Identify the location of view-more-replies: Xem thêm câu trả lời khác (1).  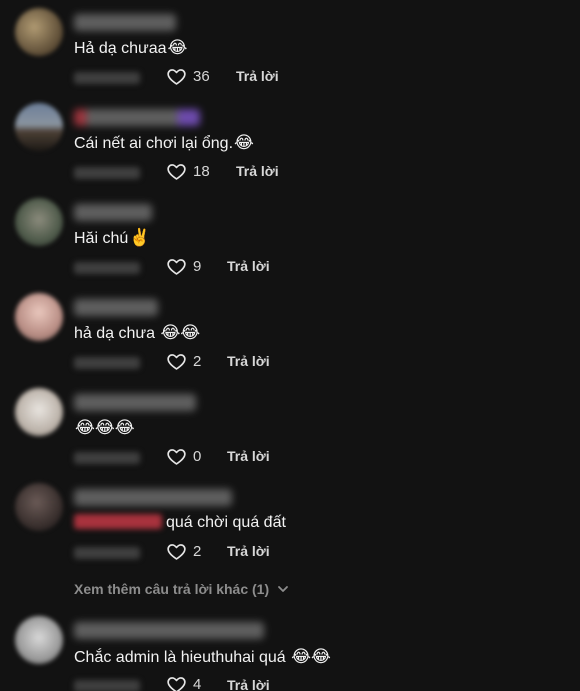
(181, 589).